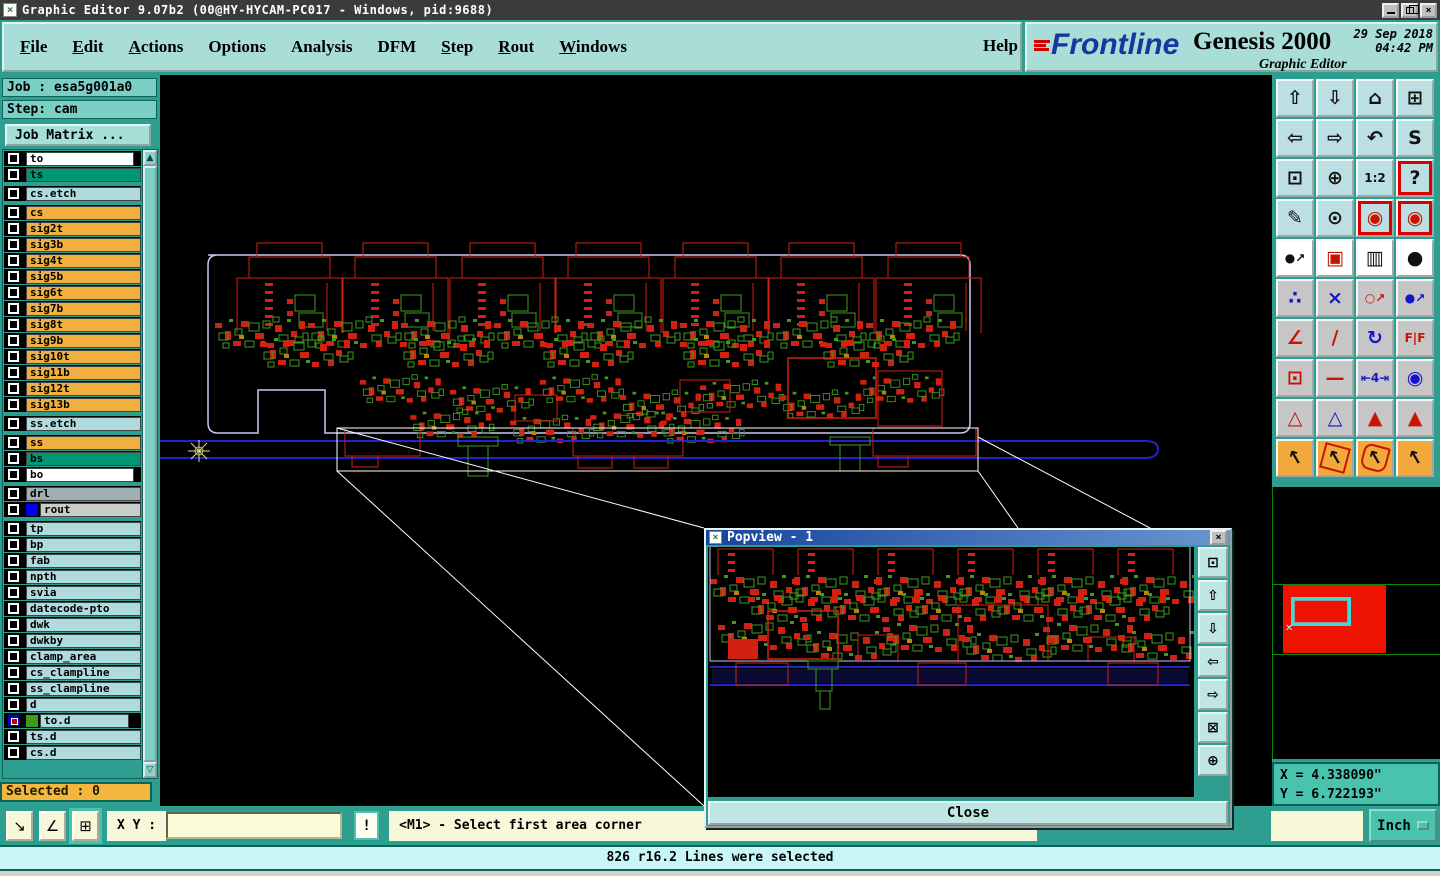 The image size is (1440, 876). What do you see at coordinates (1218, 537) in the screenshot?
I see `popview-close-x-button: ×` at bounding box center [1218, 537].